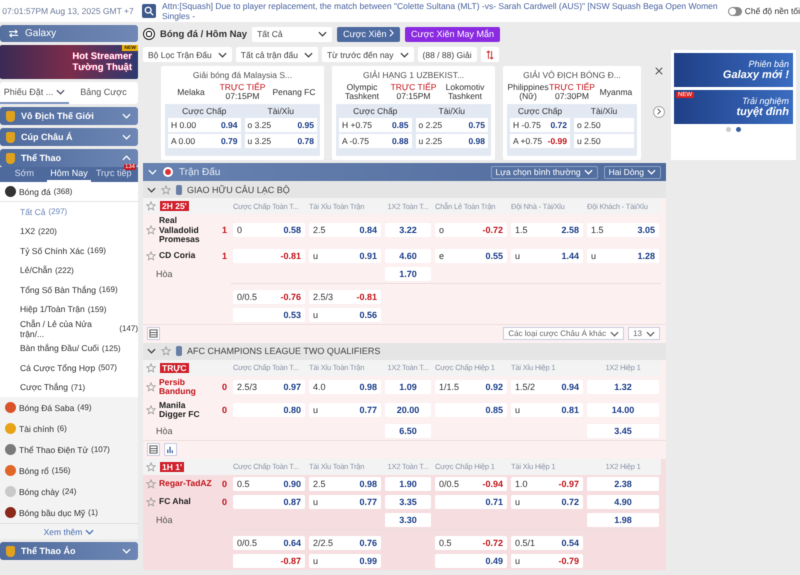 This screenshot has width=800, height=575. What do you see at coordinates (452, 141) in the screenshot?
I see `odds-button: u 2.25 0.98` at bounding box center [452, 141].